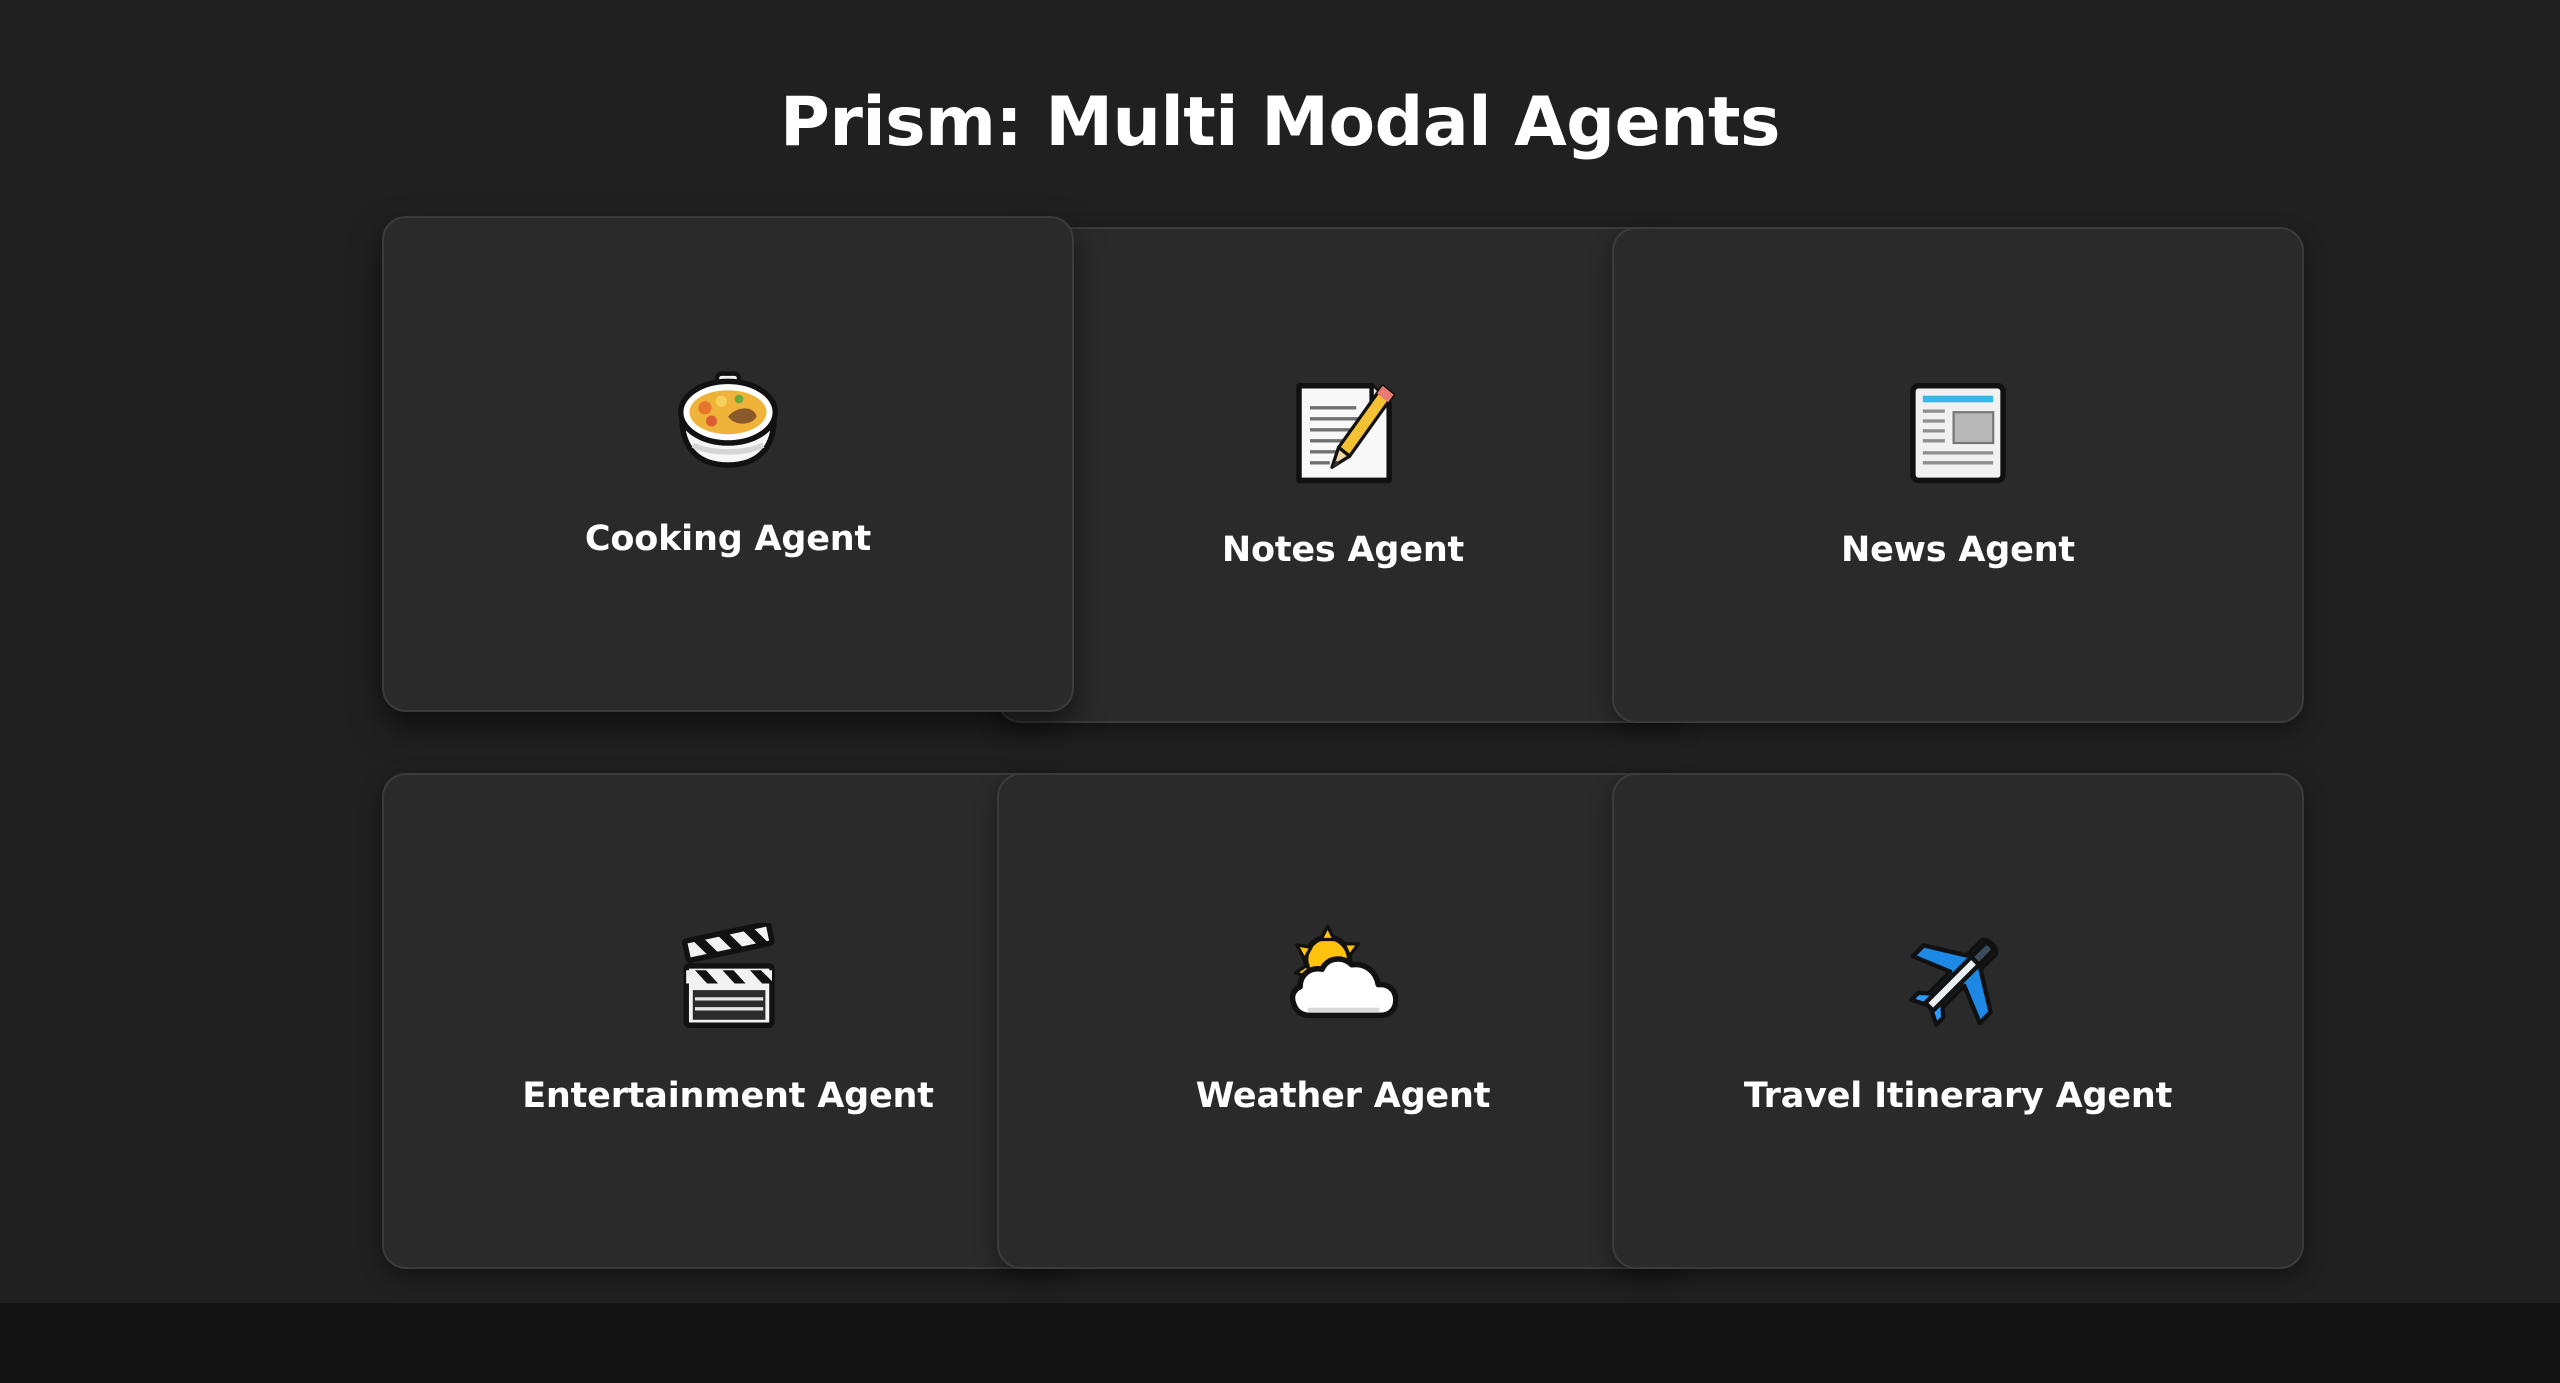 This screenshot has height=1383, width=2560. What do you see at coordinates (1343, 1021) in the screenshot?
I see `agent-card-weather: Weather Agent` at bounding box center [1343, 1021].